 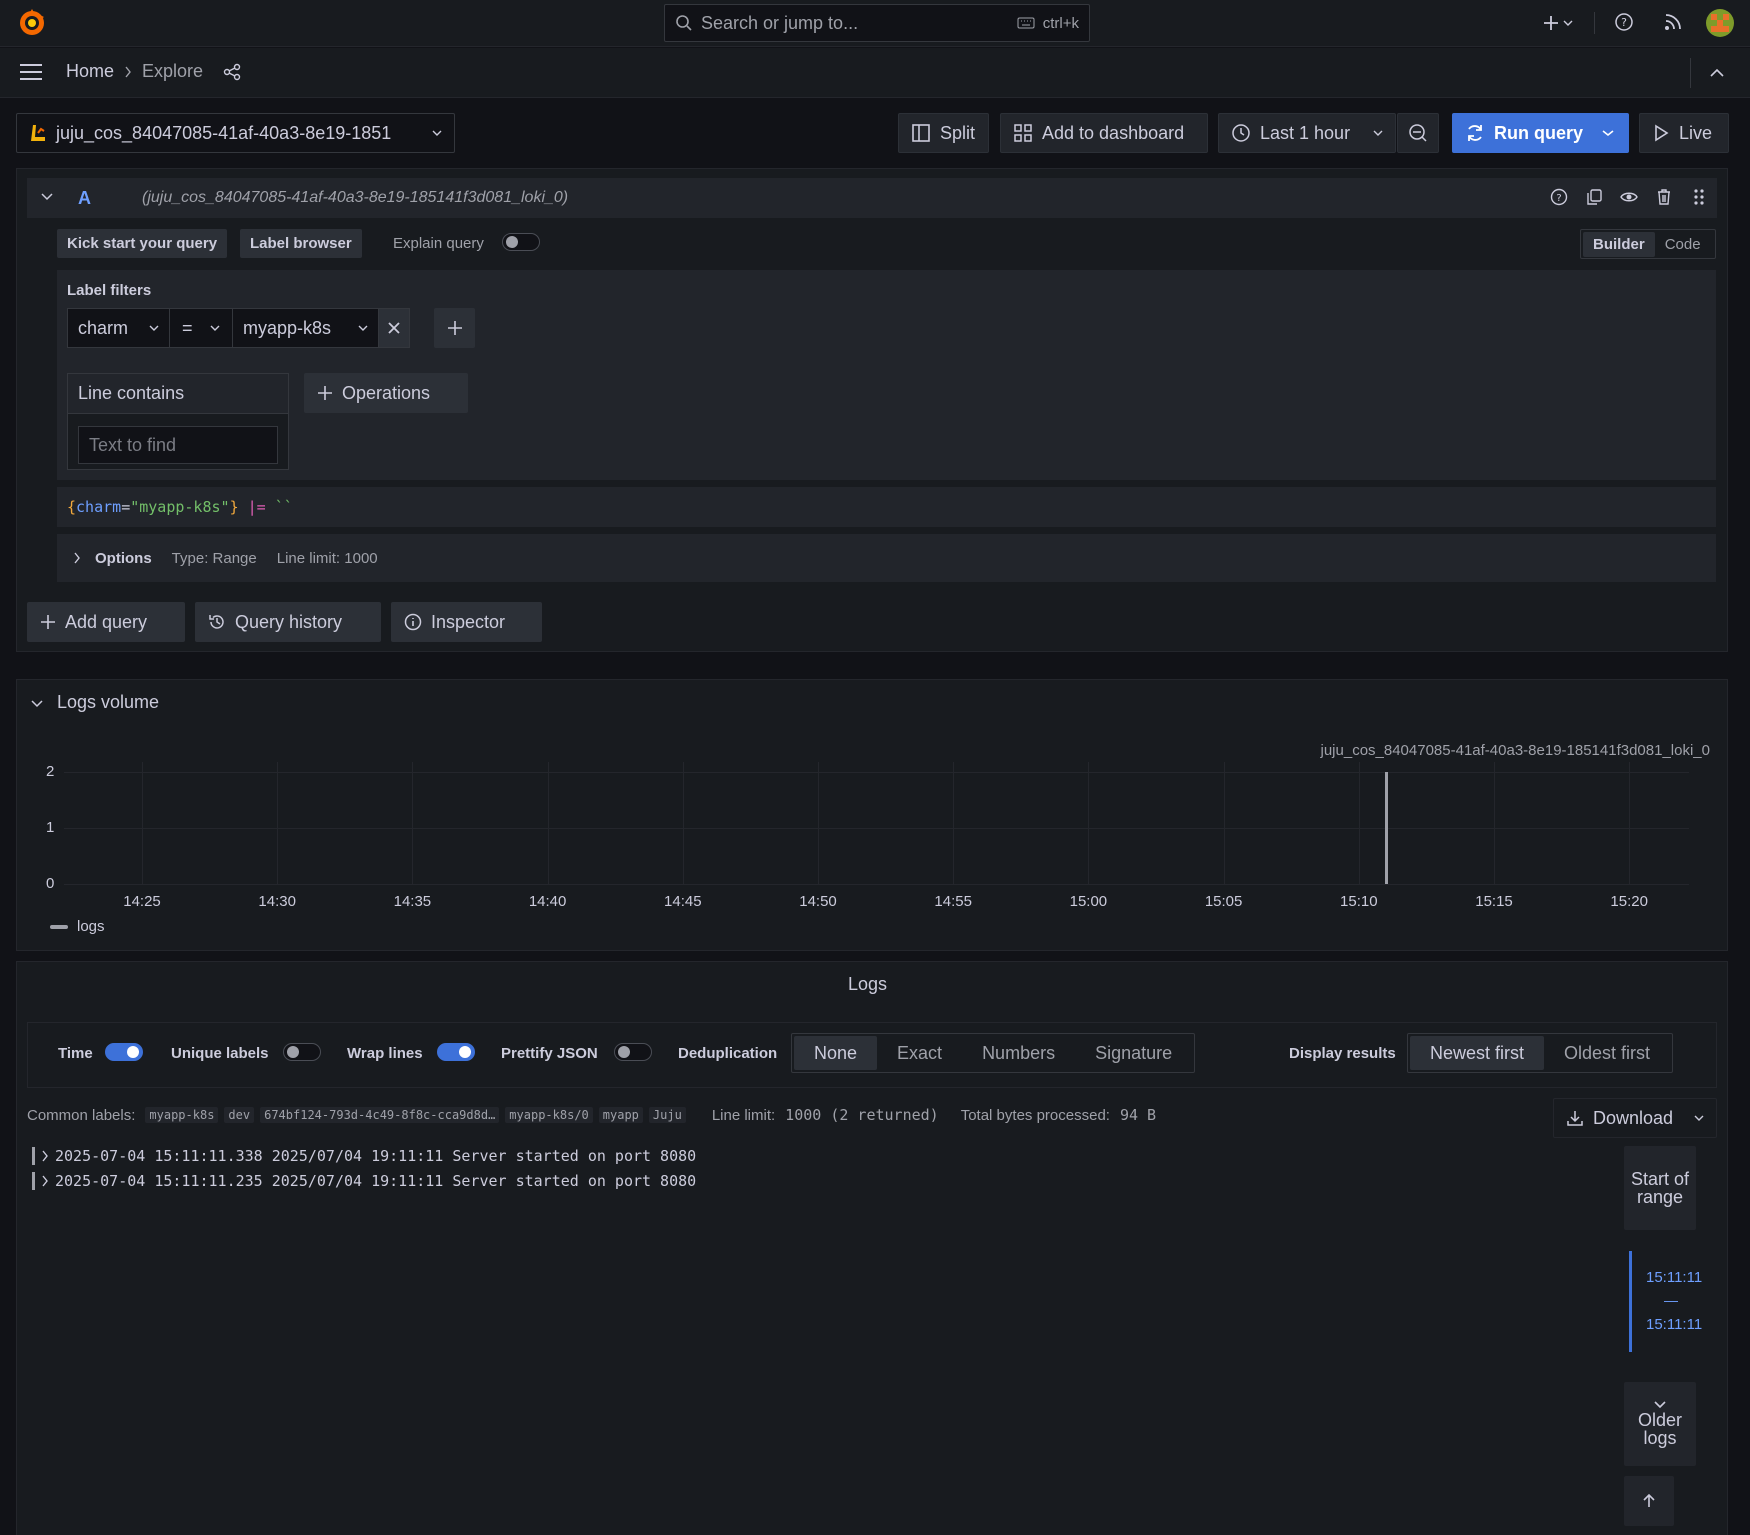 What do you see at coordinates (288, 622) in the screenshot?
I see `query-history-button: Query history` at bounding box center [288, 622].